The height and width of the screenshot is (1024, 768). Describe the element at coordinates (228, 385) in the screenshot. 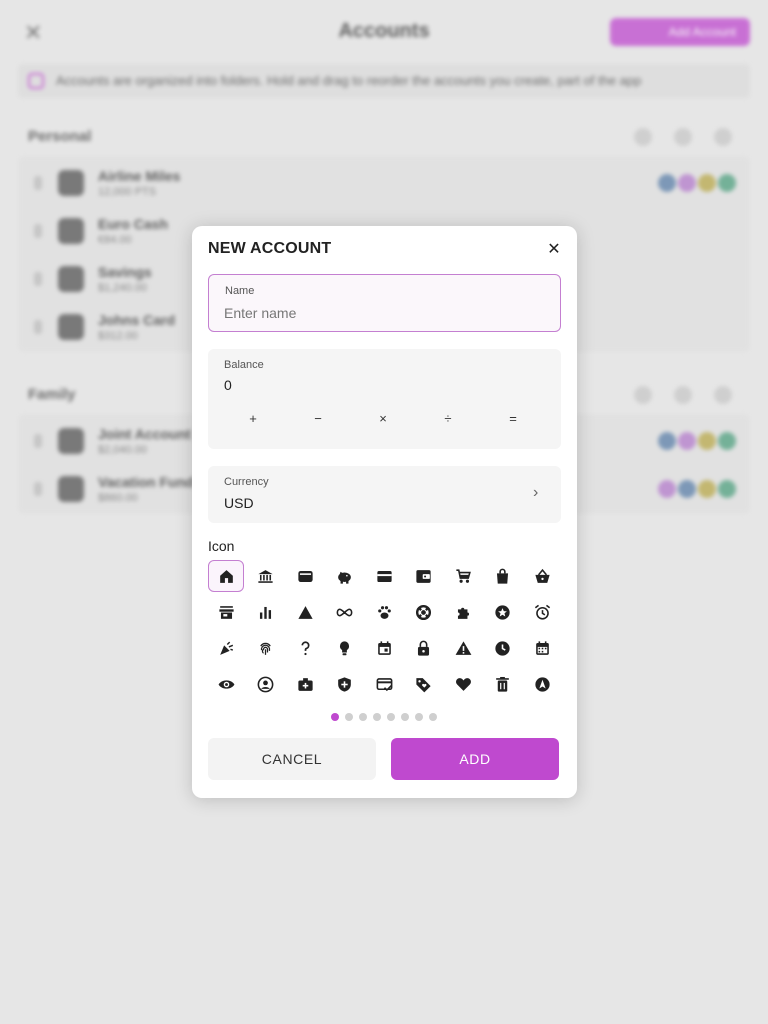

I see `balance-value: 0` at that location.